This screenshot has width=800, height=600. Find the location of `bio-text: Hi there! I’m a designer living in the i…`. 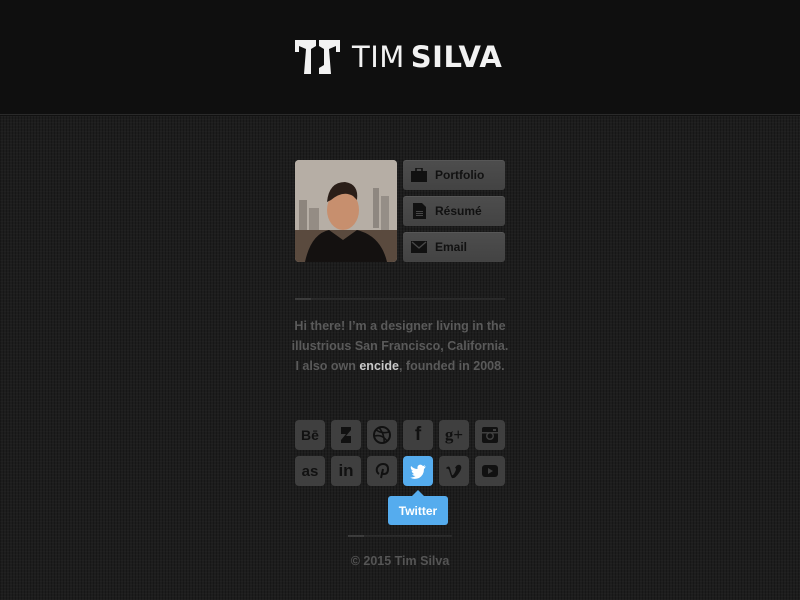

bio-text: Hi there! I’m a designer living in the i… is located at coordinates (400, 346).